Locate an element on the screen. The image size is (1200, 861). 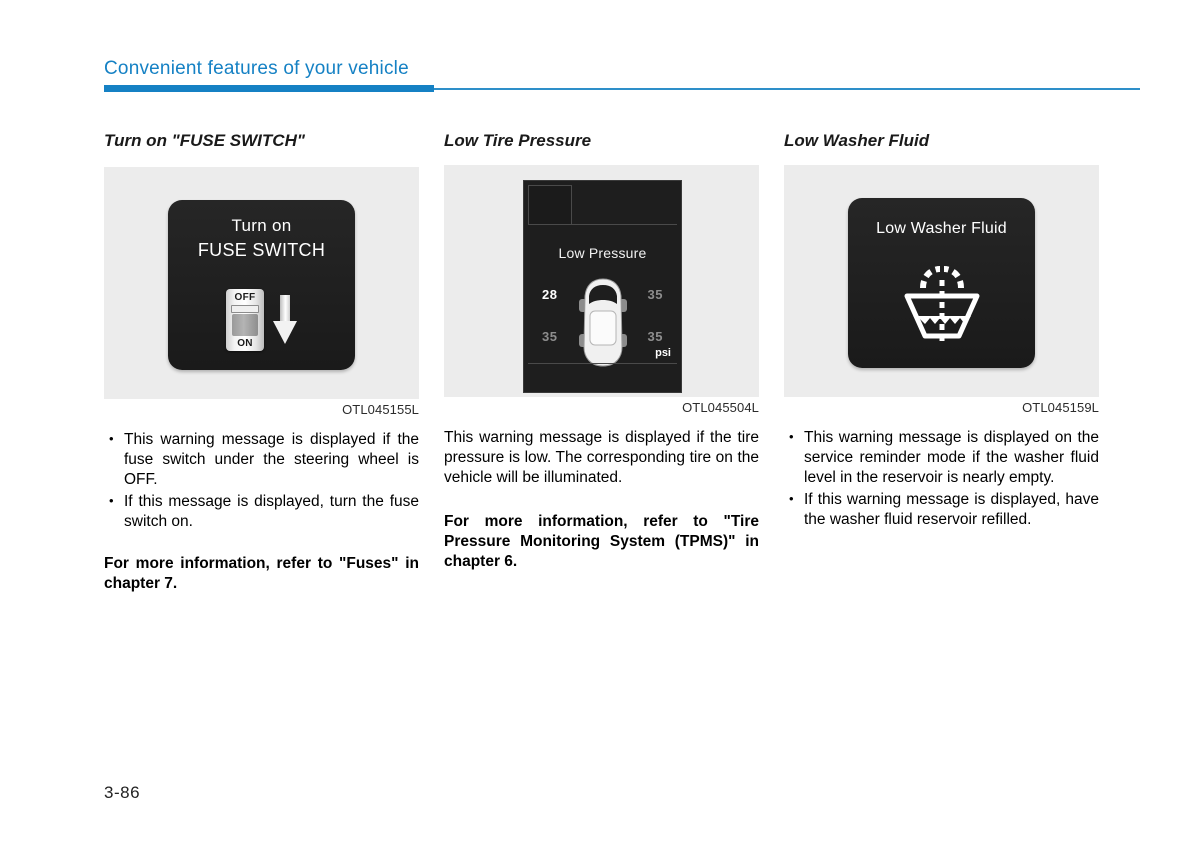
fuse-display-line1: Turn on is located at coordinates (261, 226).